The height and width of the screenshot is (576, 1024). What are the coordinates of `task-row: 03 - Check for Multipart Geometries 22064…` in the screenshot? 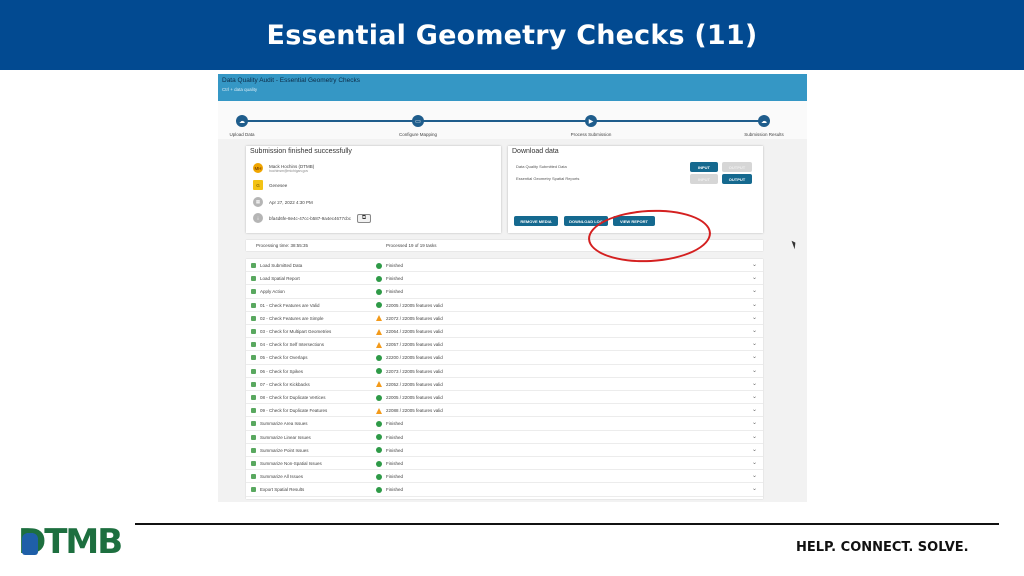 It's located at (504, 332).